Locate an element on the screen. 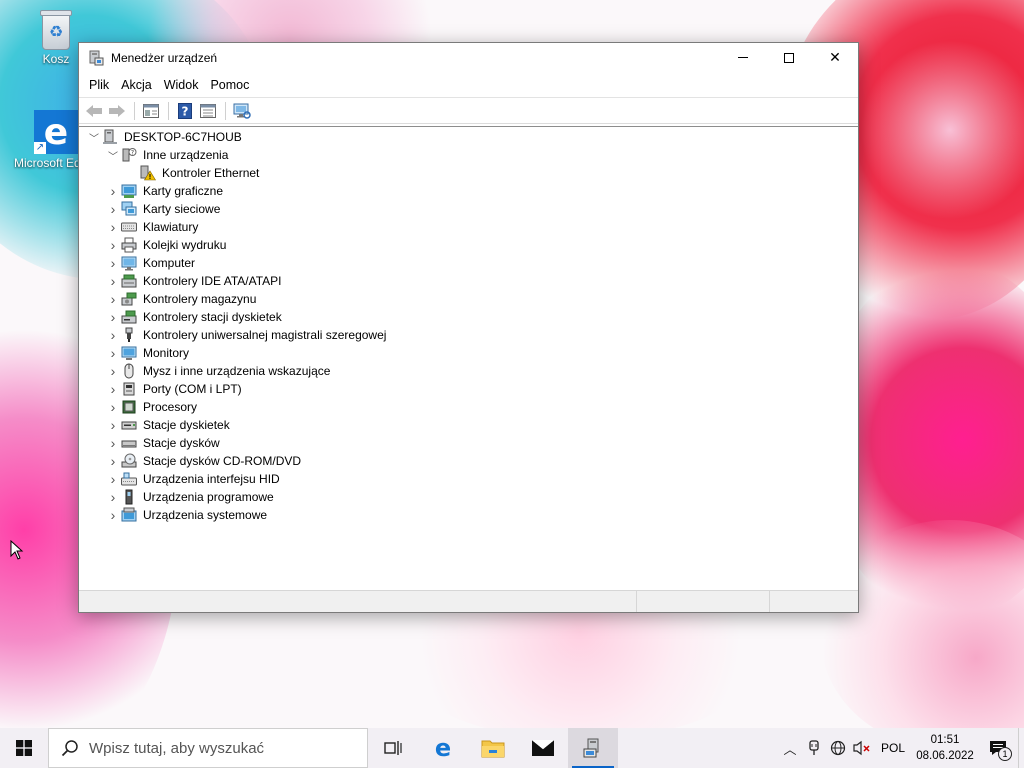 The height and width of the screenshot is (768, 1024). tree-category: › Stacje dysków CD-ROM/DVD is located at coordinates (468, 461).